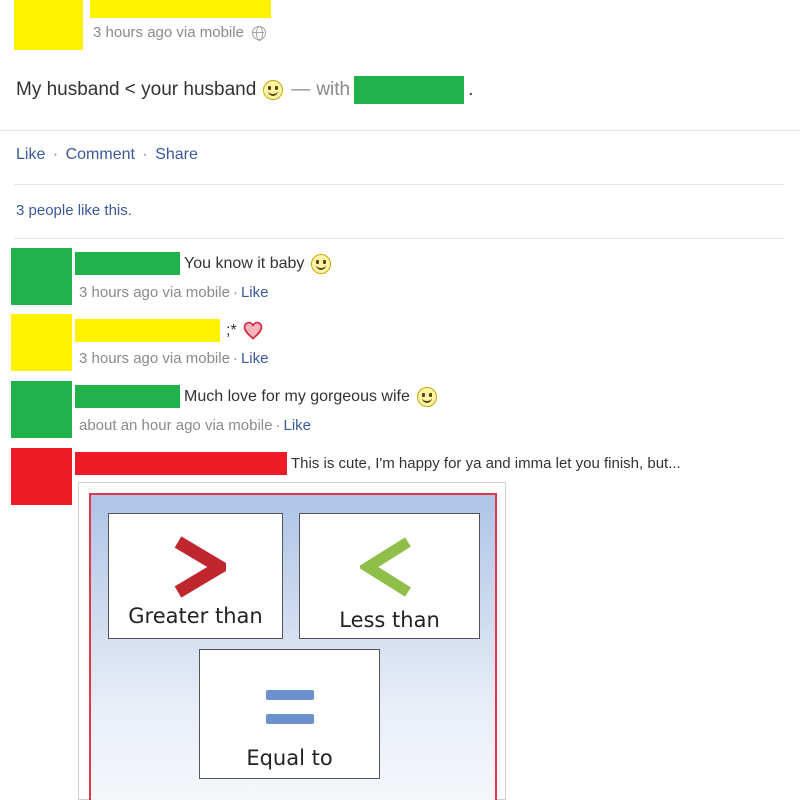  Describe the element at coordinates (258, 33) in the screenshot. I see `globe-icon` at that location.